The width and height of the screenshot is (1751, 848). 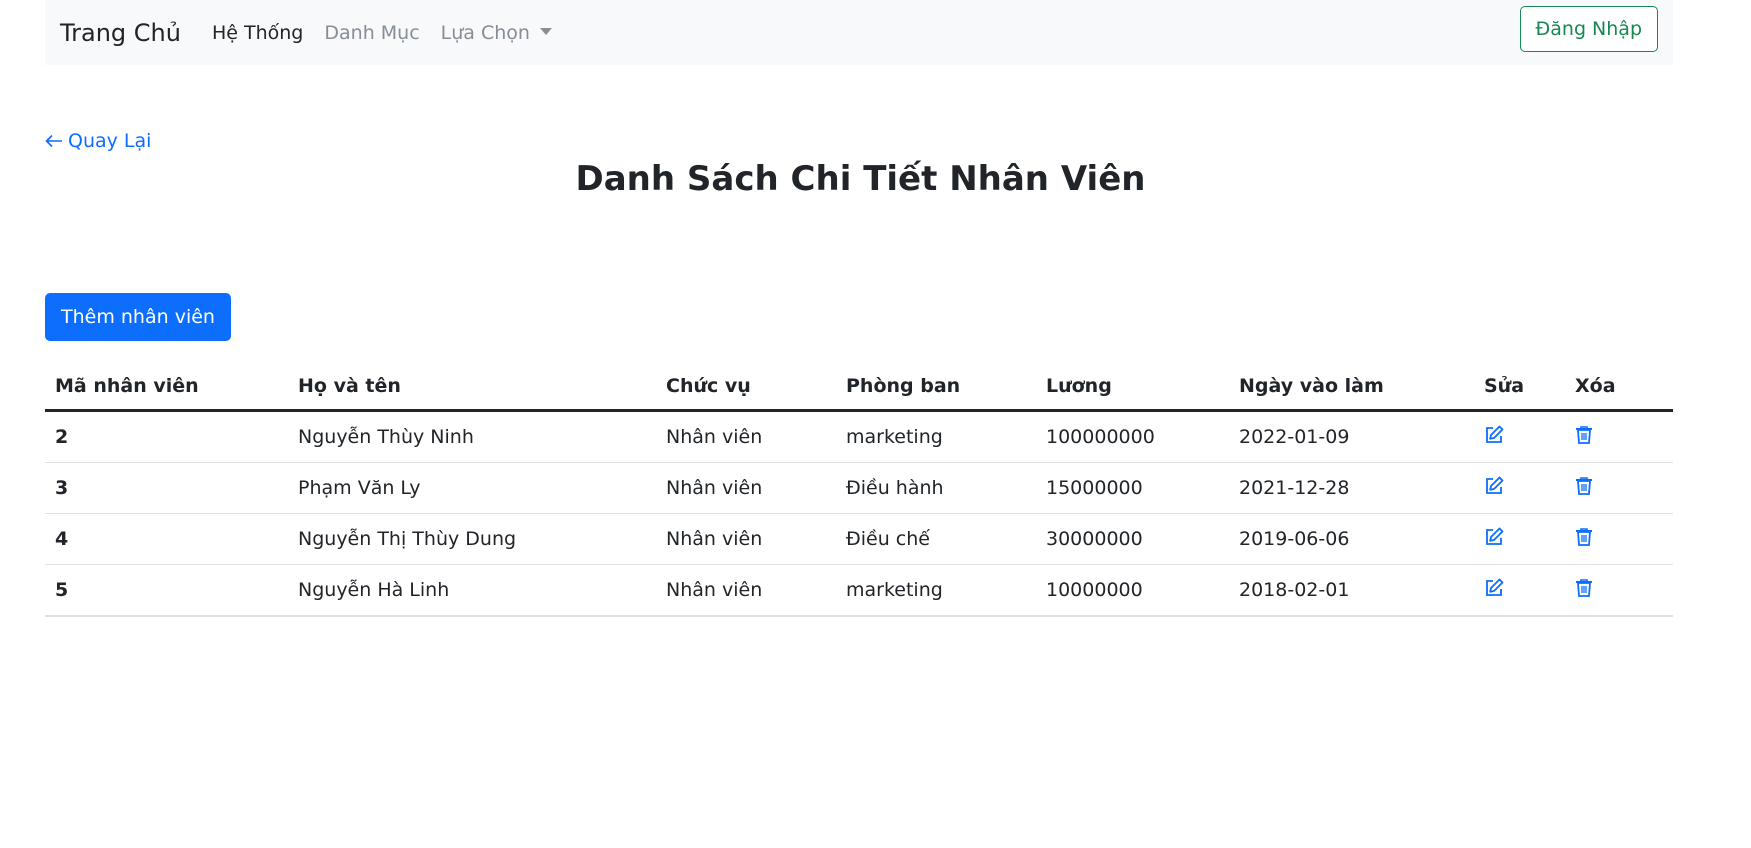 I want to click on cell-start-date: 2019-06-06, so click(x=1351, y=539).